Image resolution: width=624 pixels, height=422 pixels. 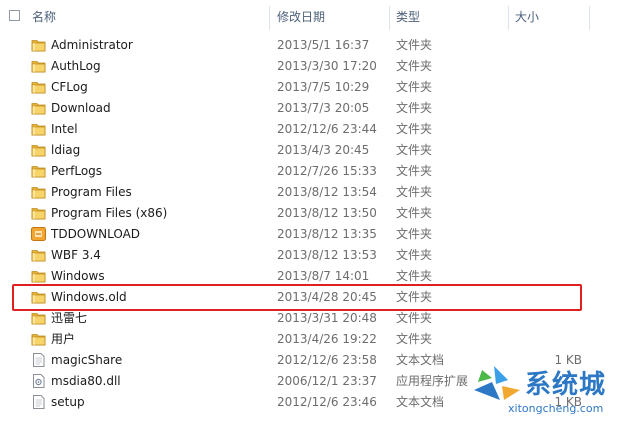 I want to click on file-name: Intel, so click(x=64, y=129).